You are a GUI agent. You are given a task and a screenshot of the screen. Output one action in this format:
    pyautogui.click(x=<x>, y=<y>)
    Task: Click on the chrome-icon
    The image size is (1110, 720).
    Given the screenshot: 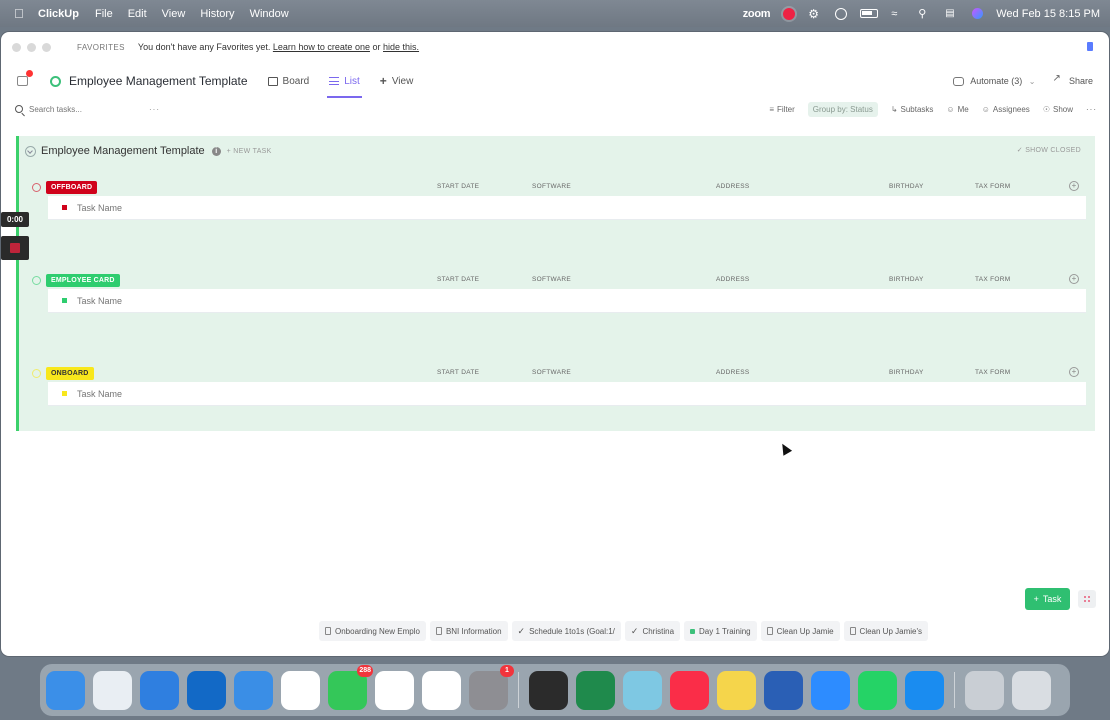 What is the action you would take?
    pyautogui.click(x=112, y=690)
    